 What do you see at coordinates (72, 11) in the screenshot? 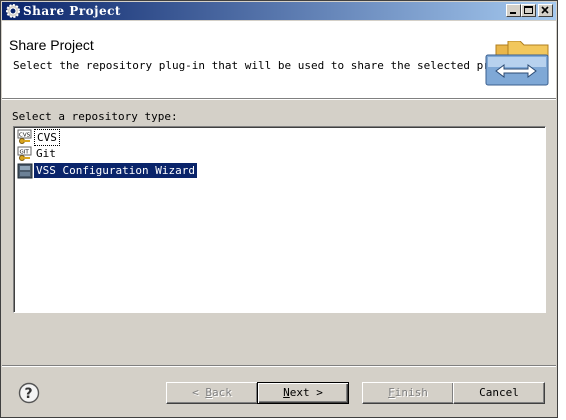
I see `window-title: Share Project` at bounding box center [72, 11].